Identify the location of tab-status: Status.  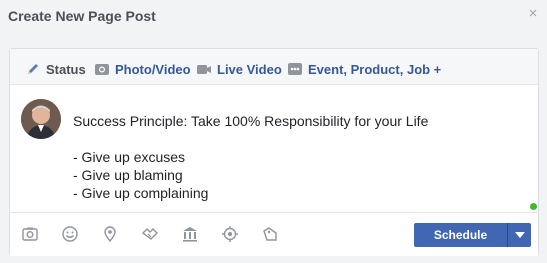
(55, 69).